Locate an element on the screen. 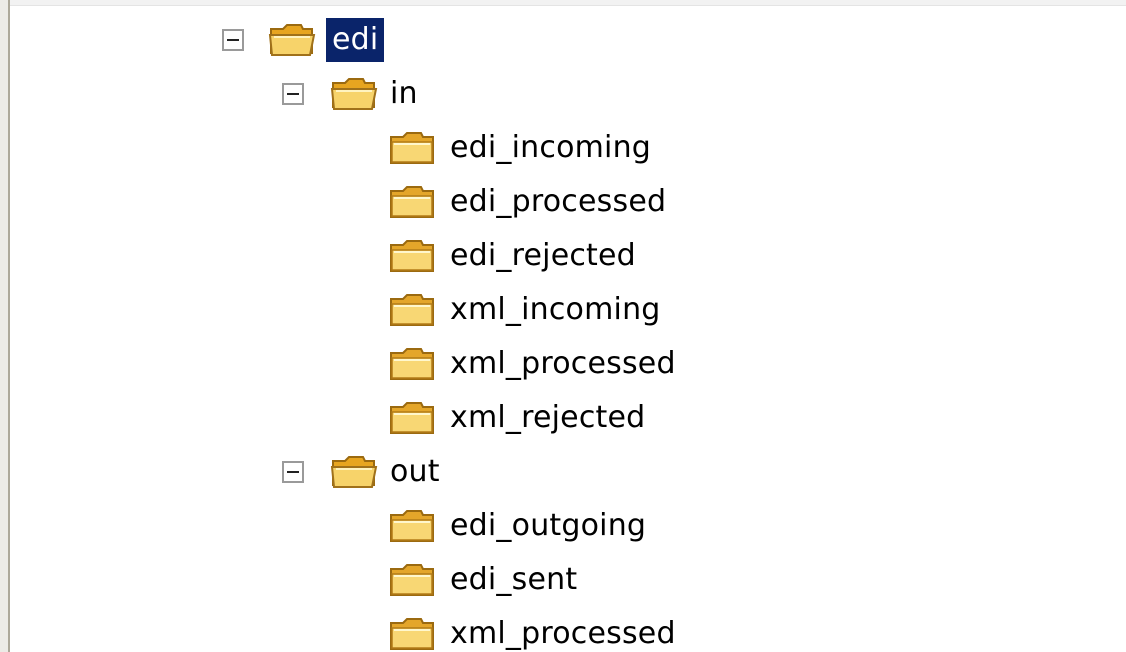 Image resolution: width=1126 pixels, height=652 pixels. tree-node-label: edi_rejected is located at coordinates (543, 256).